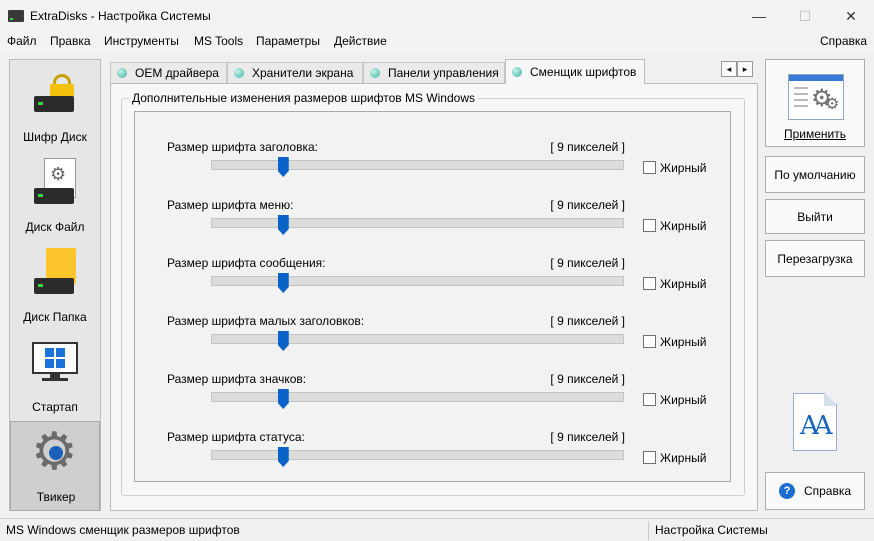  I want to click on status-left: MS Windows сменщик размеров шрифтов, so click(123, 530).